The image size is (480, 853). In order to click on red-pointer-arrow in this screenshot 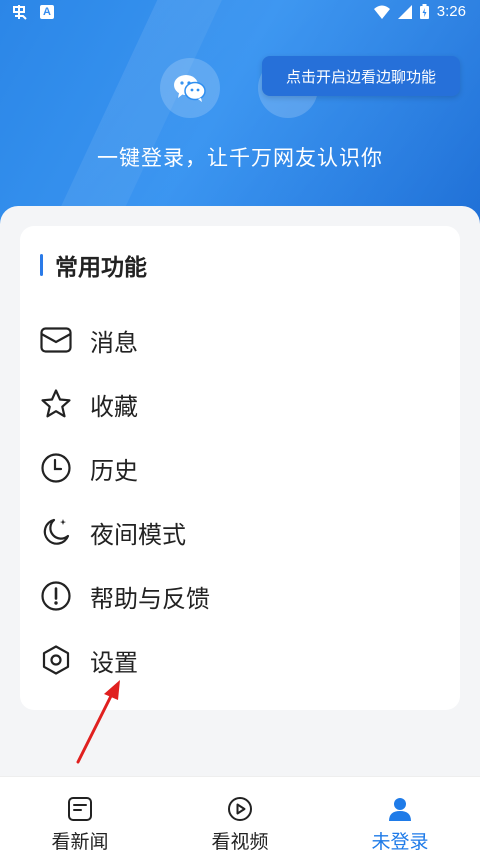, I will do `click(98, 722)`.